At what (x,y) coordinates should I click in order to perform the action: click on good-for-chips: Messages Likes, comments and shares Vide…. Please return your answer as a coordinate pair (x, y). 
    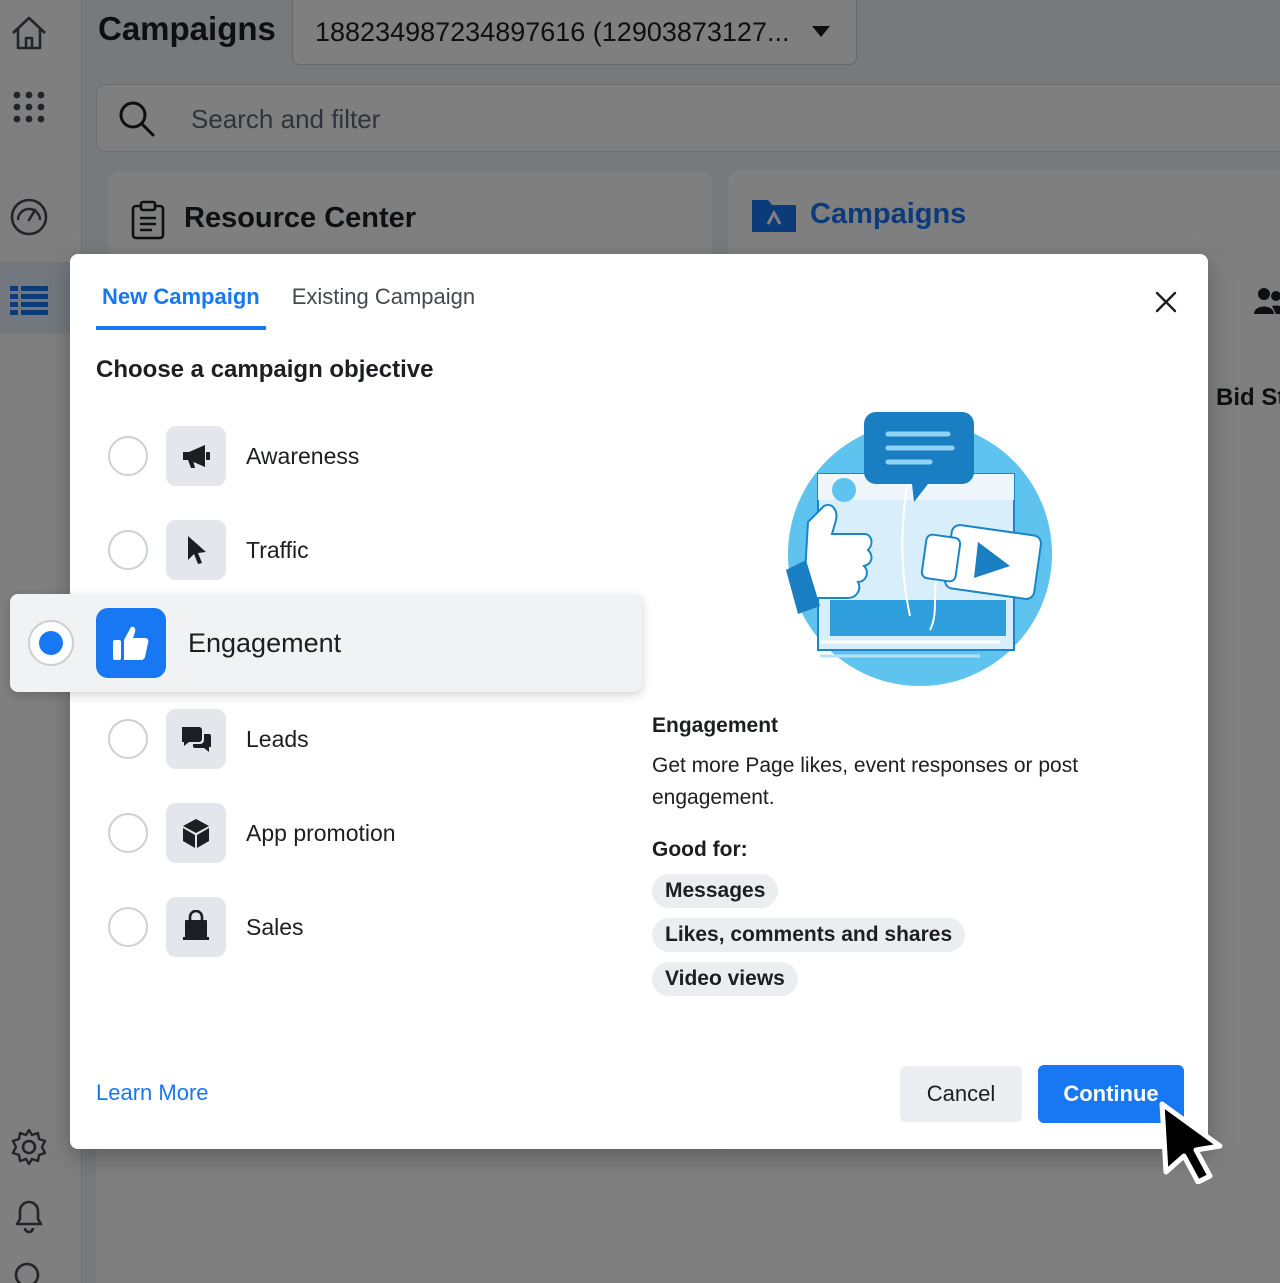
    Looking at the image, I should click on (809, 940).